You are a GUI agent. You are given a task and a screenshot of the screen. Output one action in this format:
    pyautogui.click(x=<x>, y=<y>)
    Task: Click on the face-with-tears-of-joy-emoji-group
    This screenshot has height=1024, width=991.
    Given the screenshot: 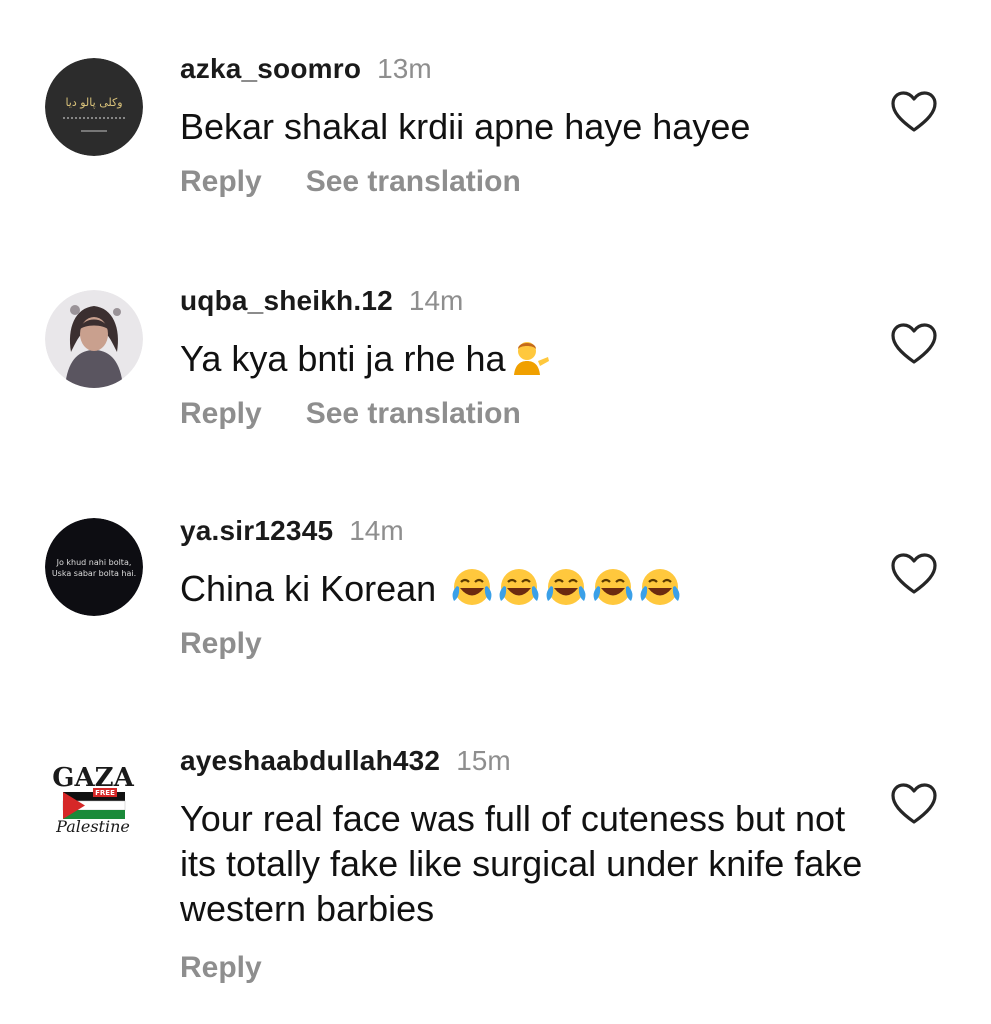 What is the action you would take?
    pyautogui.click(x=566, y=587)
    